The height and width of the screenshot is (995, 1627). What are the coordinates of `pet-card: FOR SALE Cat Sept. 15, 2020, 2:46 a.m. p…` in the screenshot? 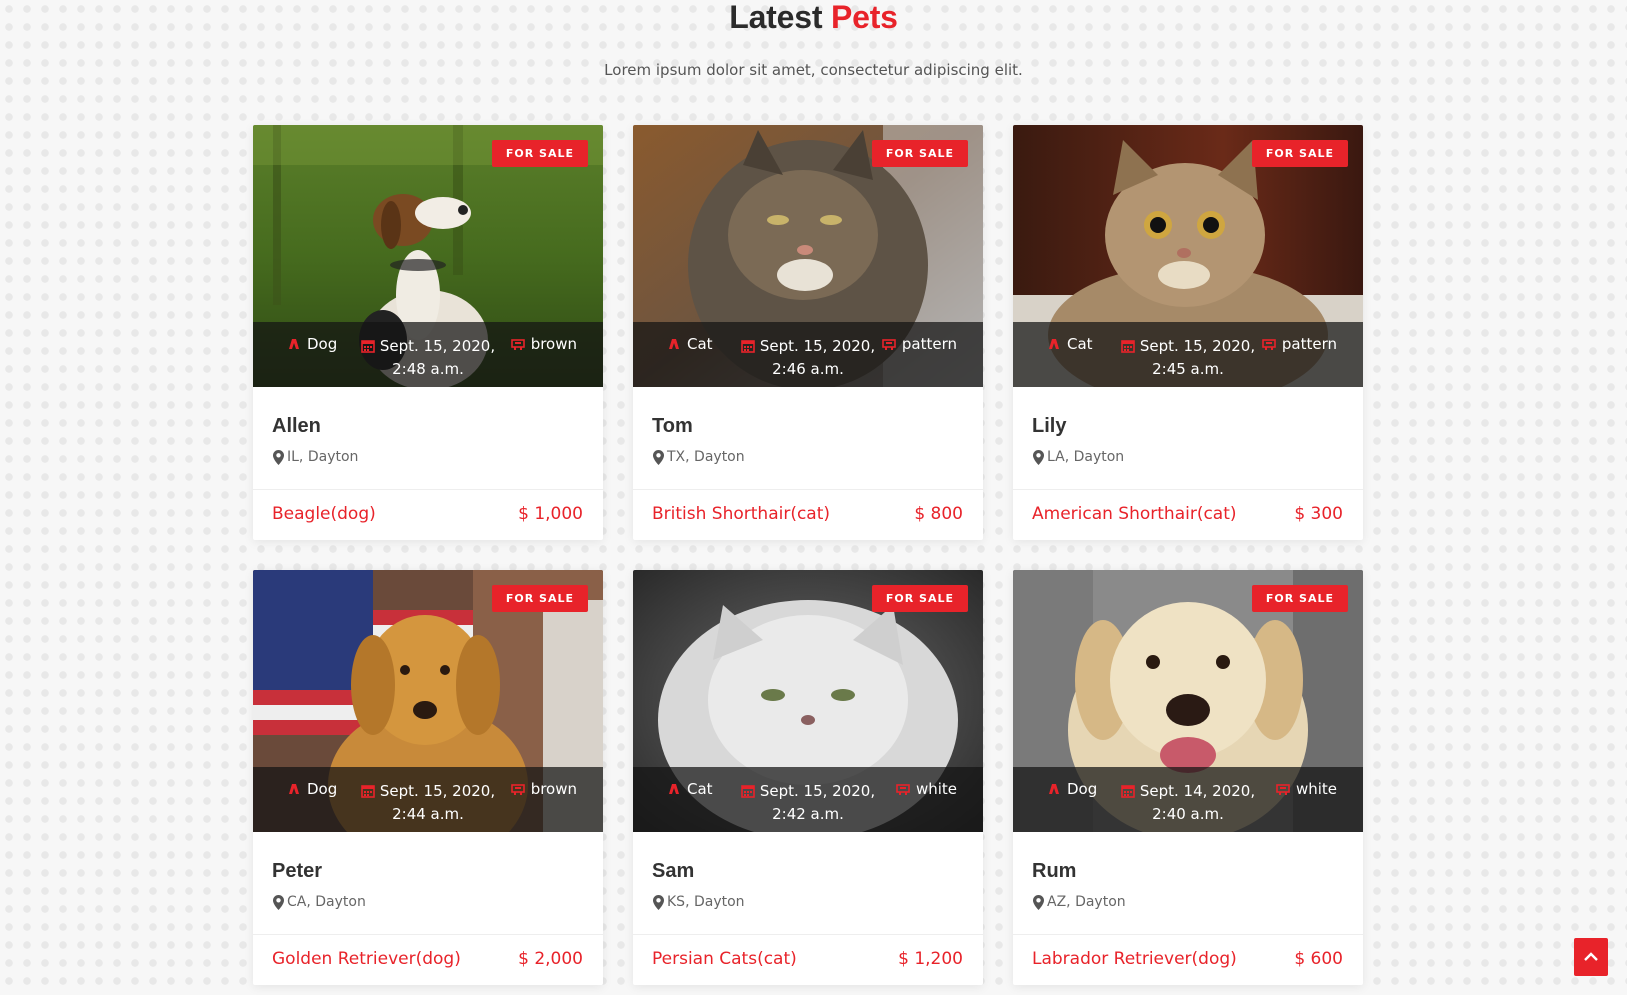 It's located at (808, 332).